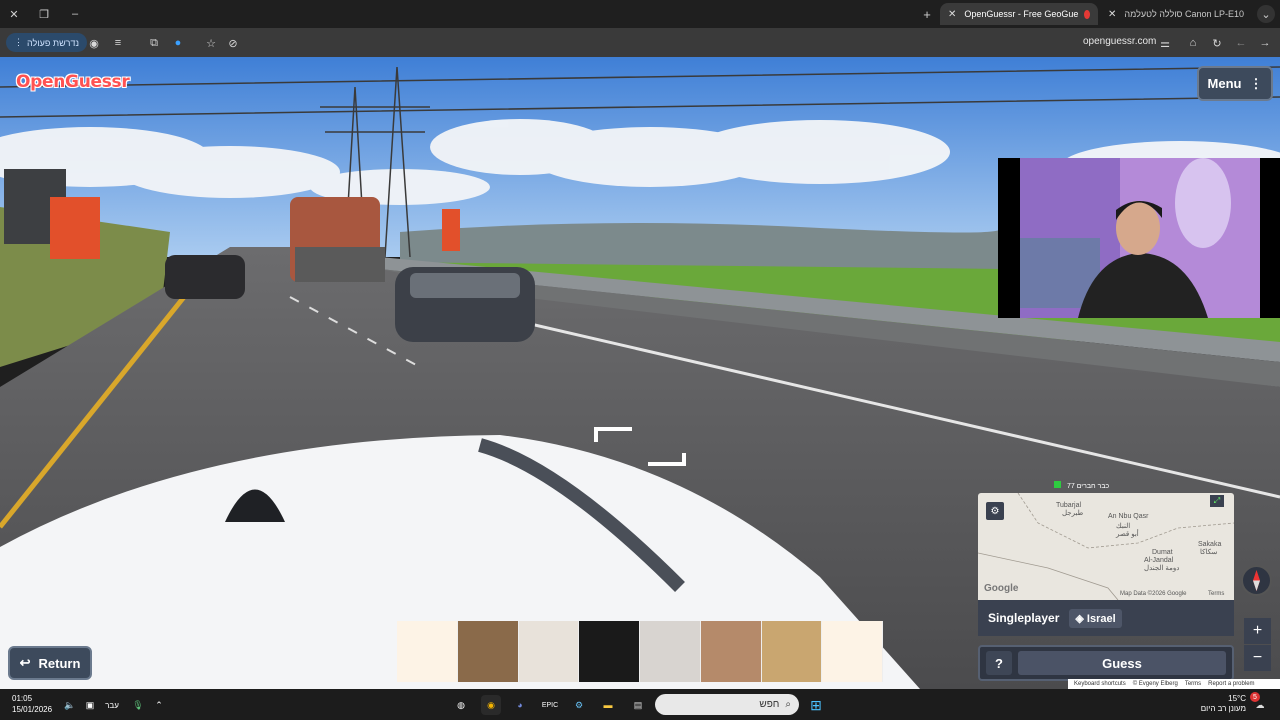  Describe the element at coordinates (1159, 560) in the screenshot. I see `map-label: Al-Jandal` at that location.